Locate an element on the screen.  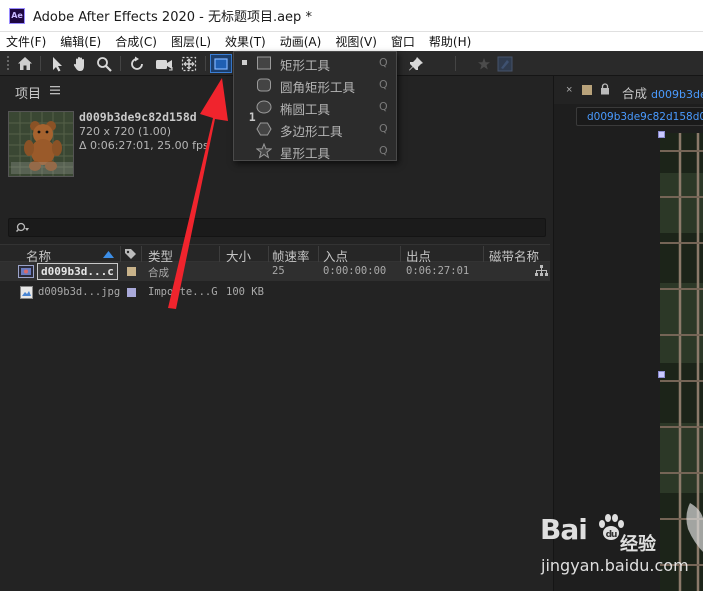
polygon-icon is located at coordinates (264, 129).